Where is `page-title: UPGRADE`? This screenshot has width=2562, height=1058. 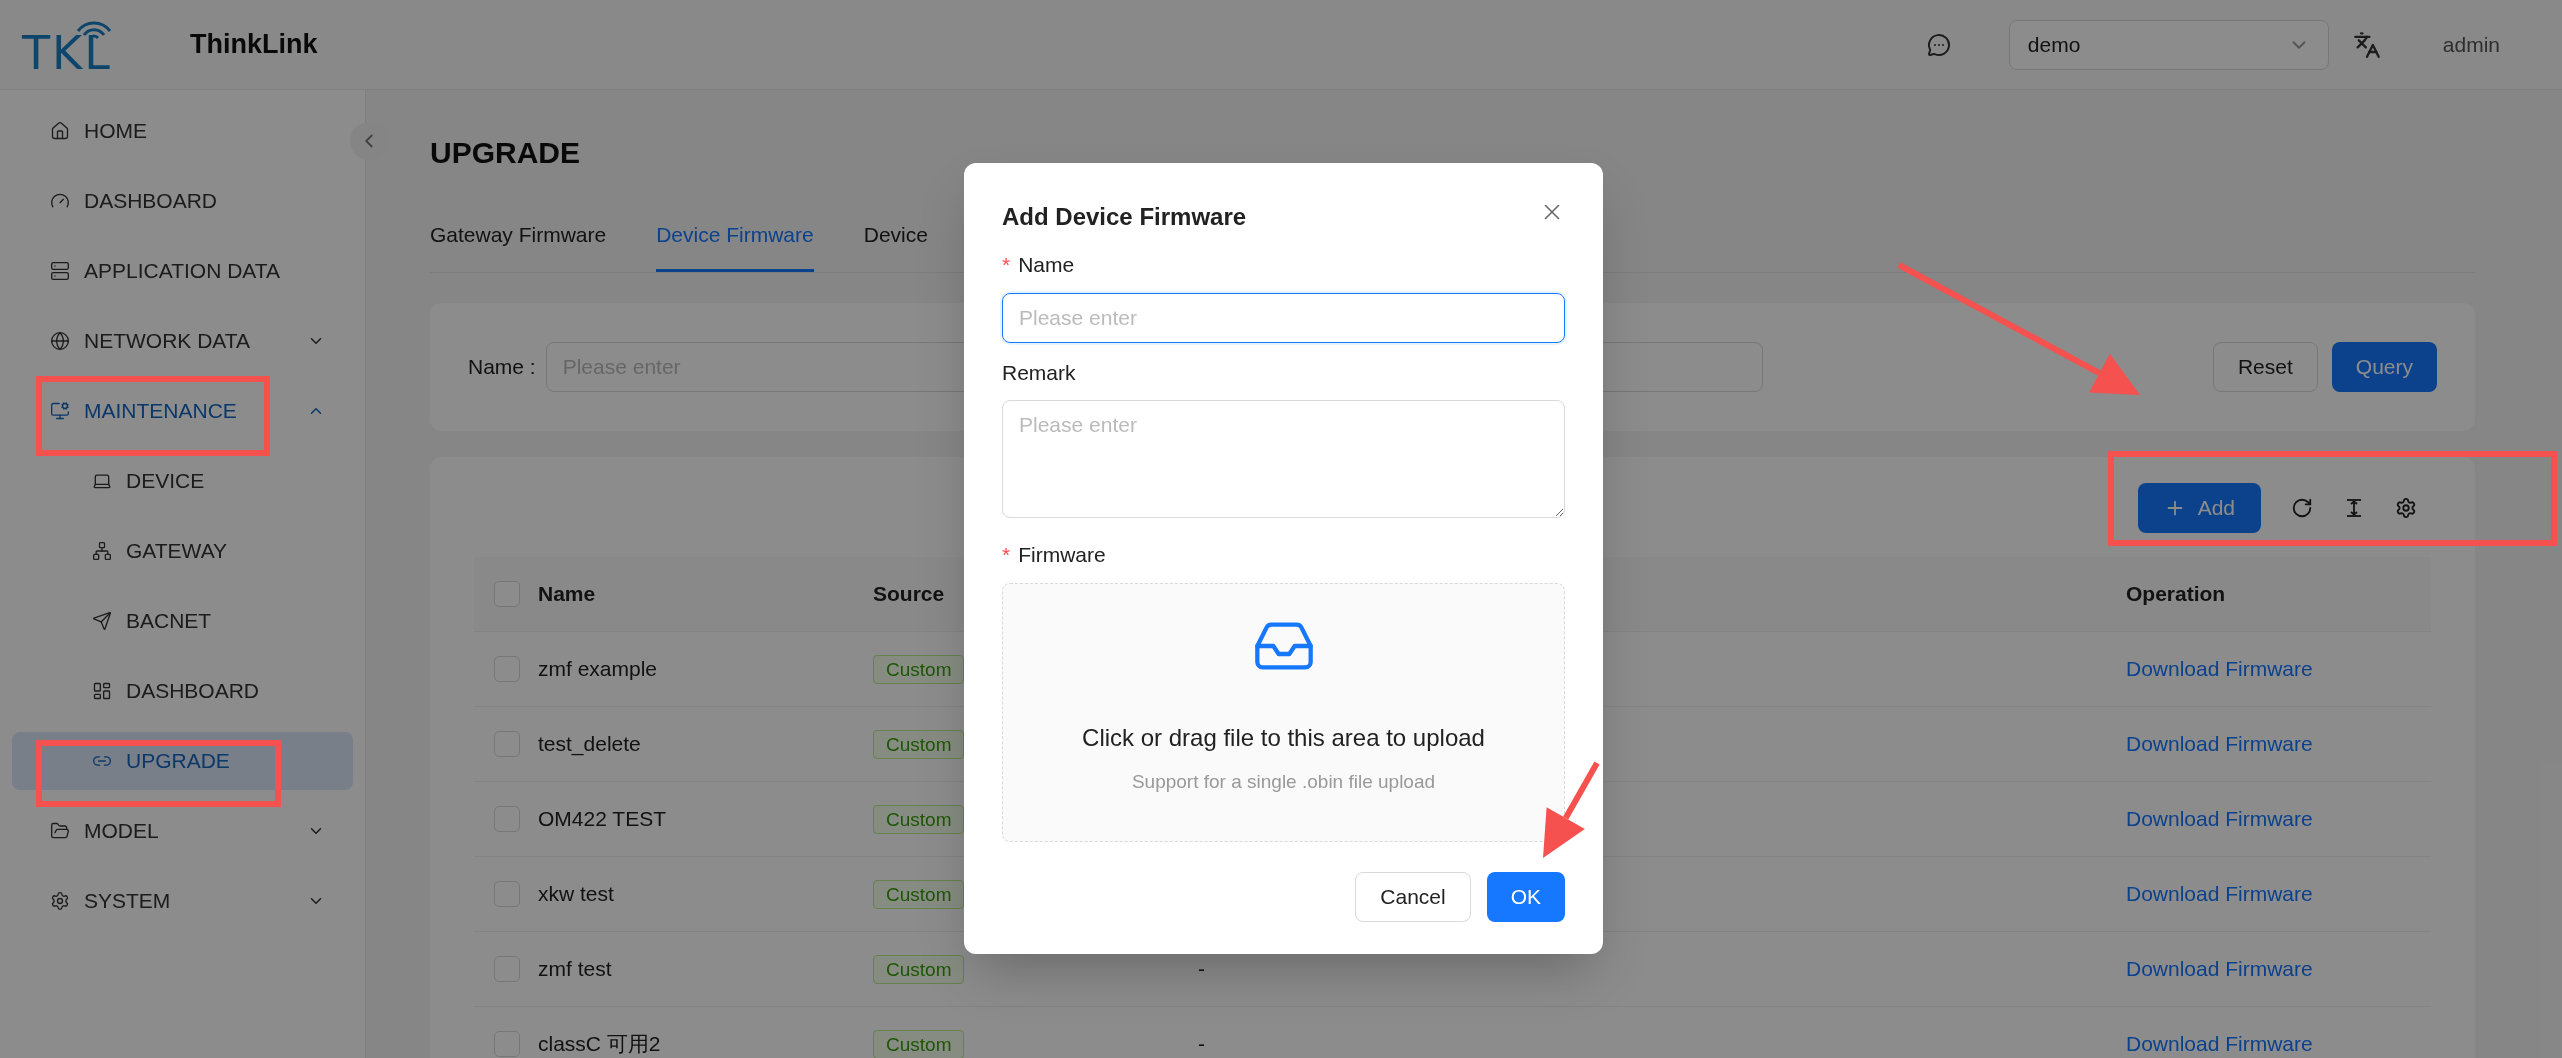 page-title: UPGRADE is located at coordinates (505, 153).